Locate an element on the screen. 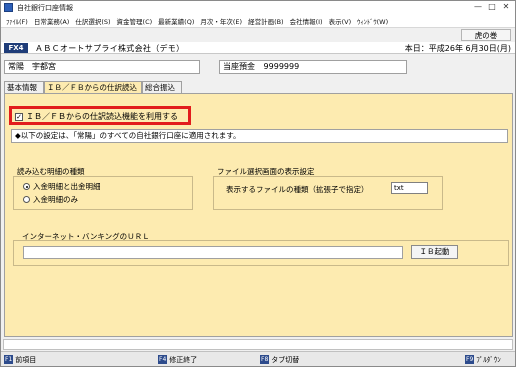  product-badge: FX4 is located at coordinates (16, 48).